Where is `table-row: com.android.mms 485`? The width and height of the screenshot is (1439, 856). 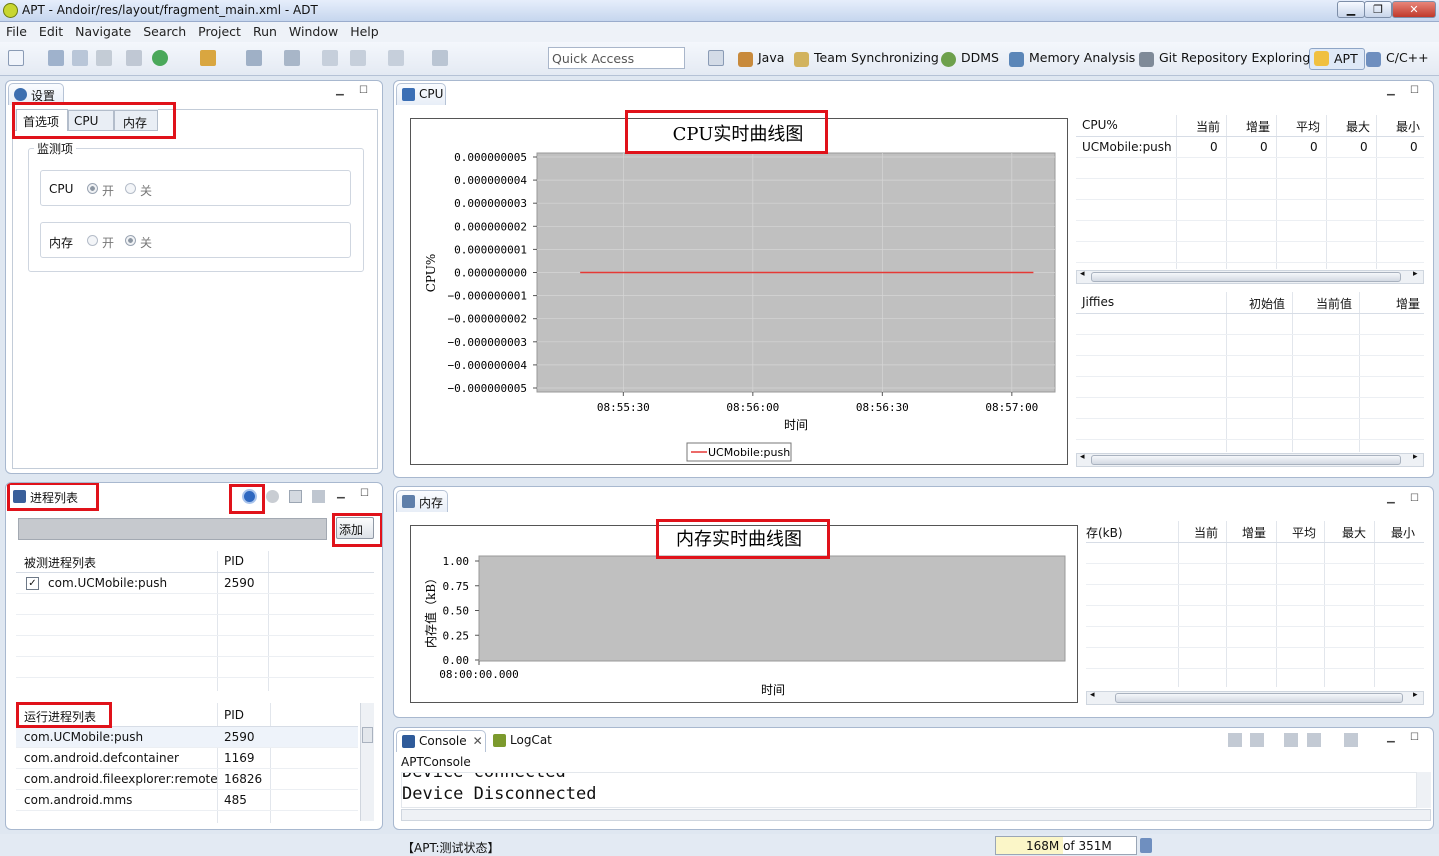 table-row: com.android.mms 485 is located at coordinates (187, 800).